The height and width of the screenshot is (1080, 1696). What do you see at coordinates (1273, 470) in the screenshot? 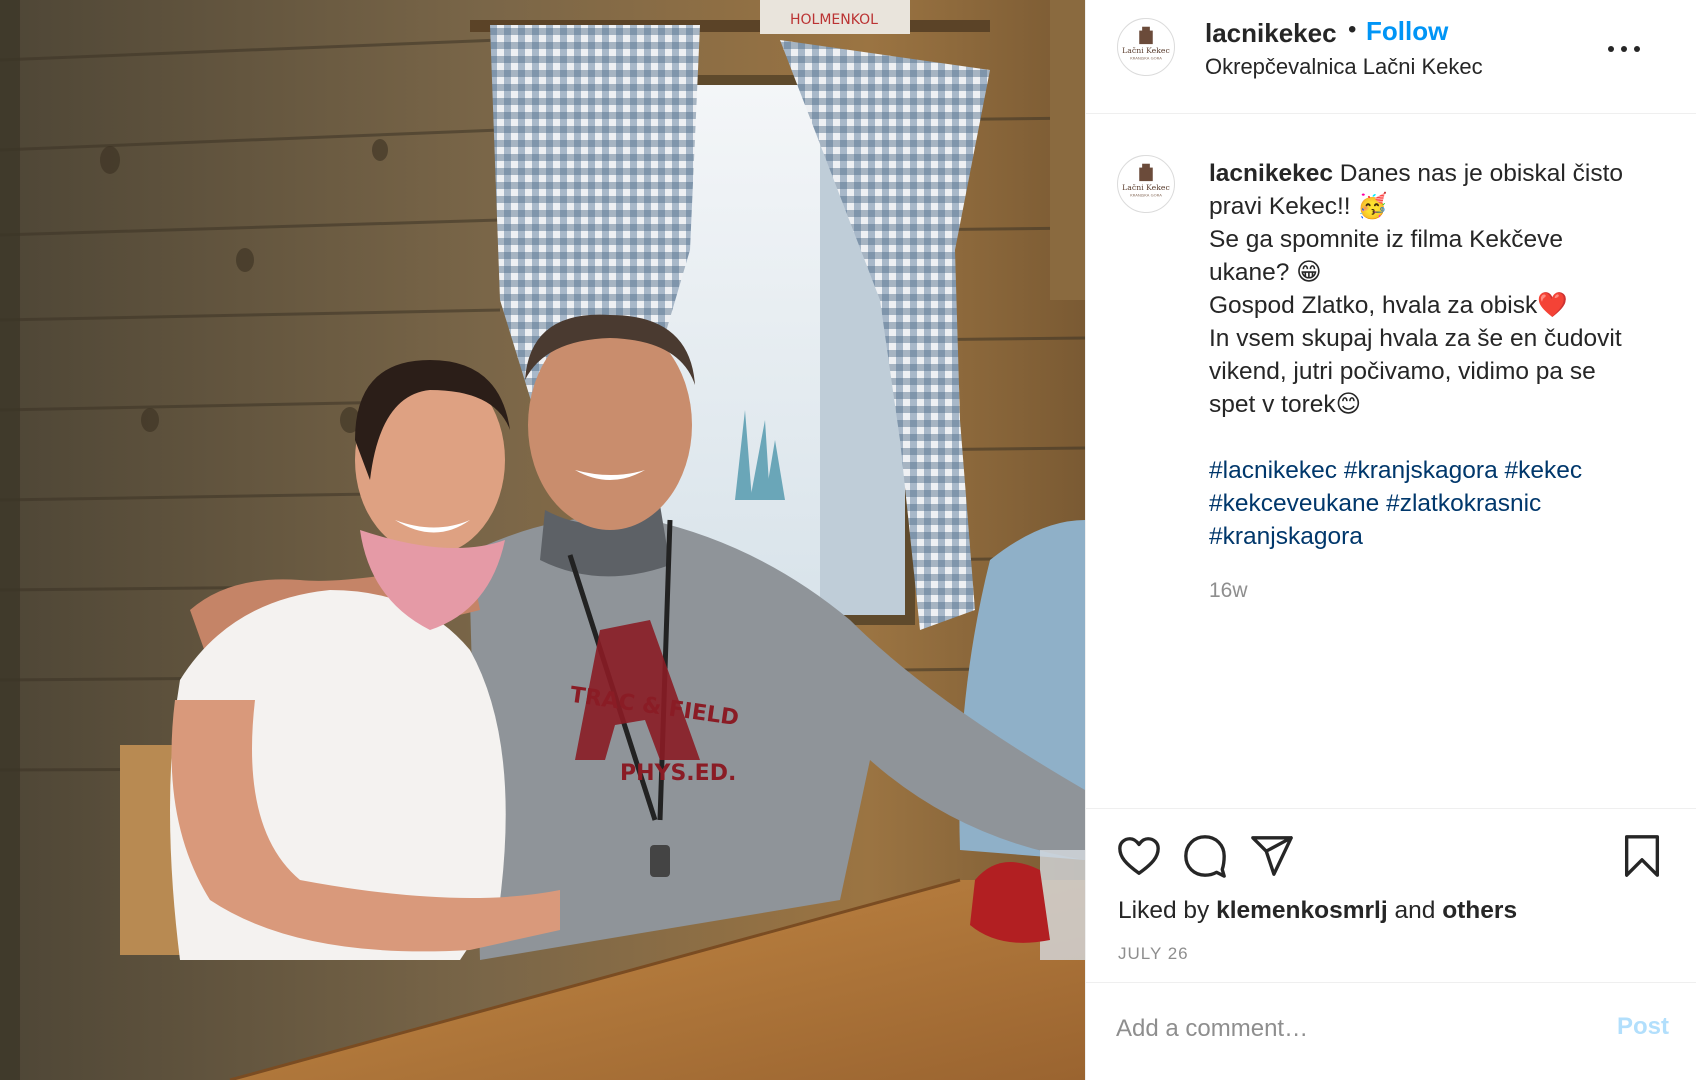
I see `hashtag-link: #lacnikekec` at bounding box center [1273, 470].